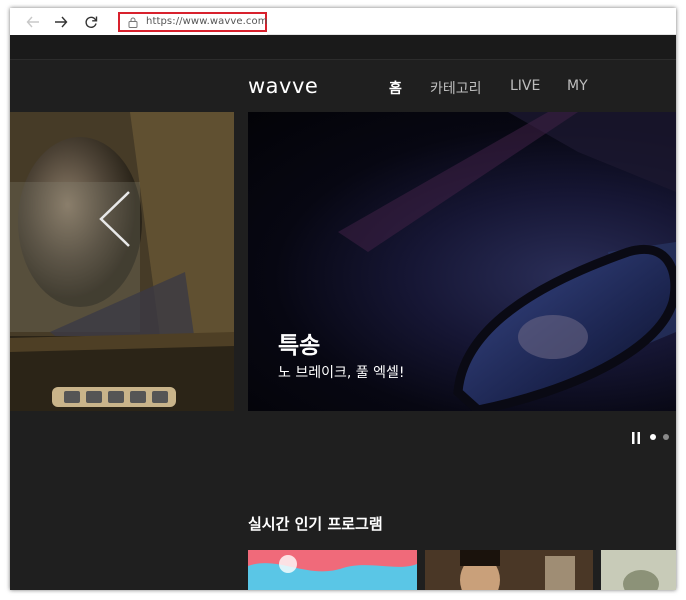 The width and height of the screenshot is (686, 600). I want to click on arrow-left-icon, so click(32, 22).